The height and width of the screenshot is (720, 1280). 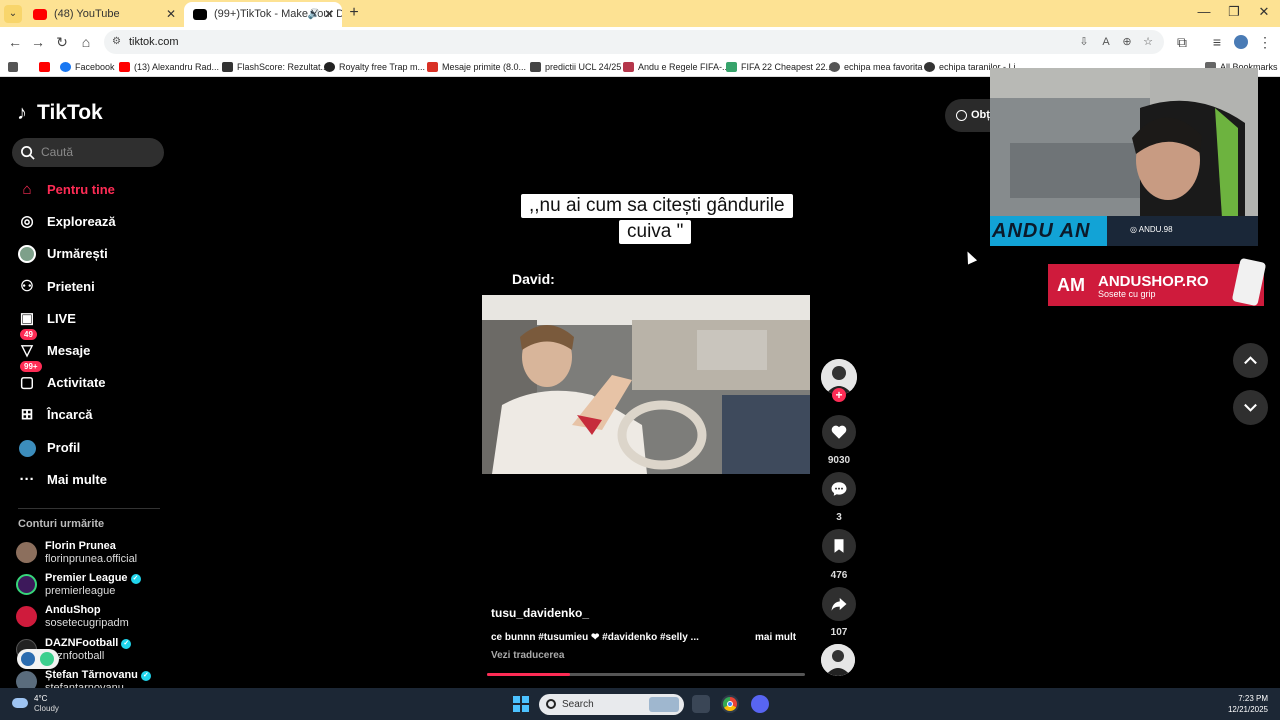 I want to click on weather-condition: Cloudy, so click(x=46, y=708).